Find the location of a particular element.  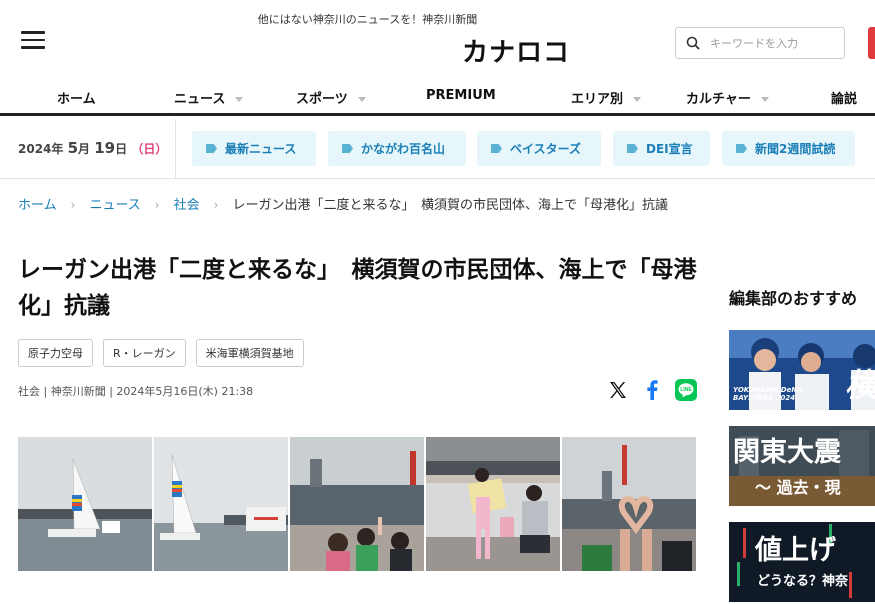

search-icon is located at coordinates (693, 43).